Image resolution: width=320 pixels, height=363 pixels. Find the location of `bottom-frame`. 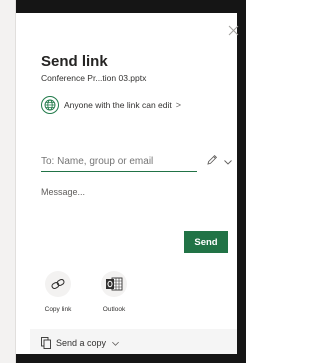

bottom-frame is located at coordinates (131, 358).